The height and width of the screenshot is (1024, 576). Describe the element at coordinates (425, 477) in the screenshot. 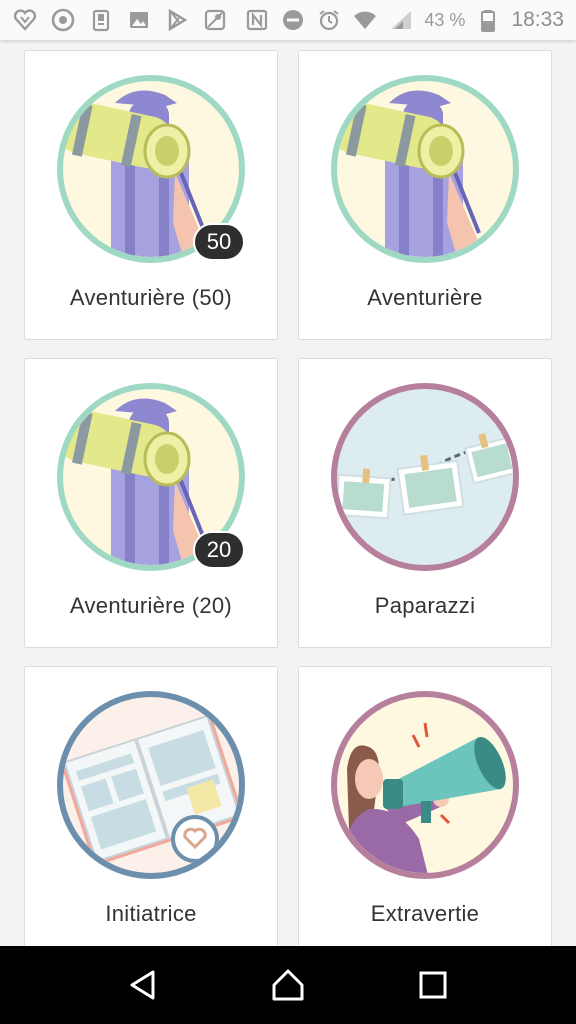

I see `photos-badge-icon` at that location.